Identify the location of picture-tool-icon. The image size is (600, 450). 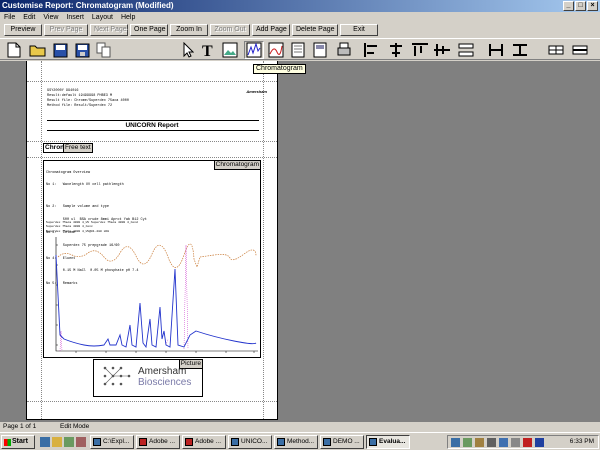
(230, 50).